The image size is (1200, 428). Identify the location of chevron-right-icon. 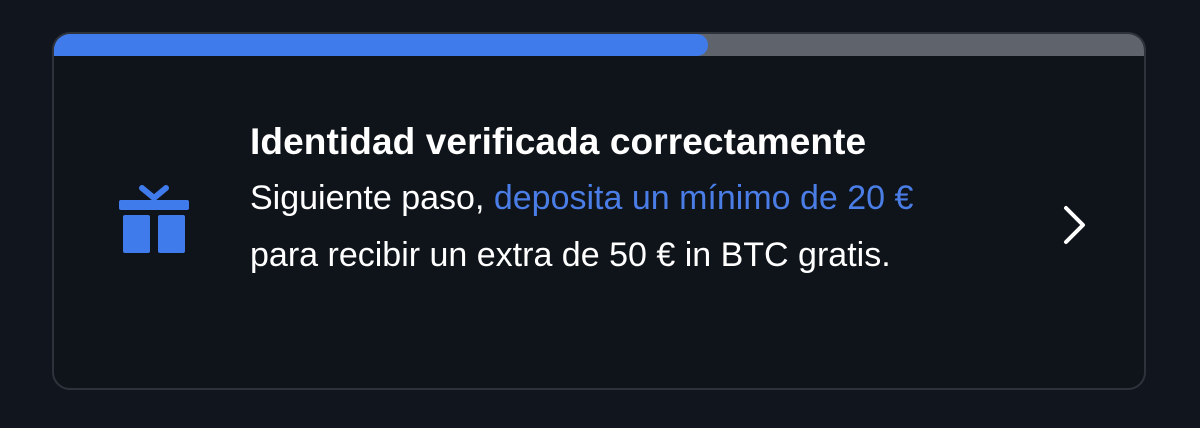
(1075, 225).